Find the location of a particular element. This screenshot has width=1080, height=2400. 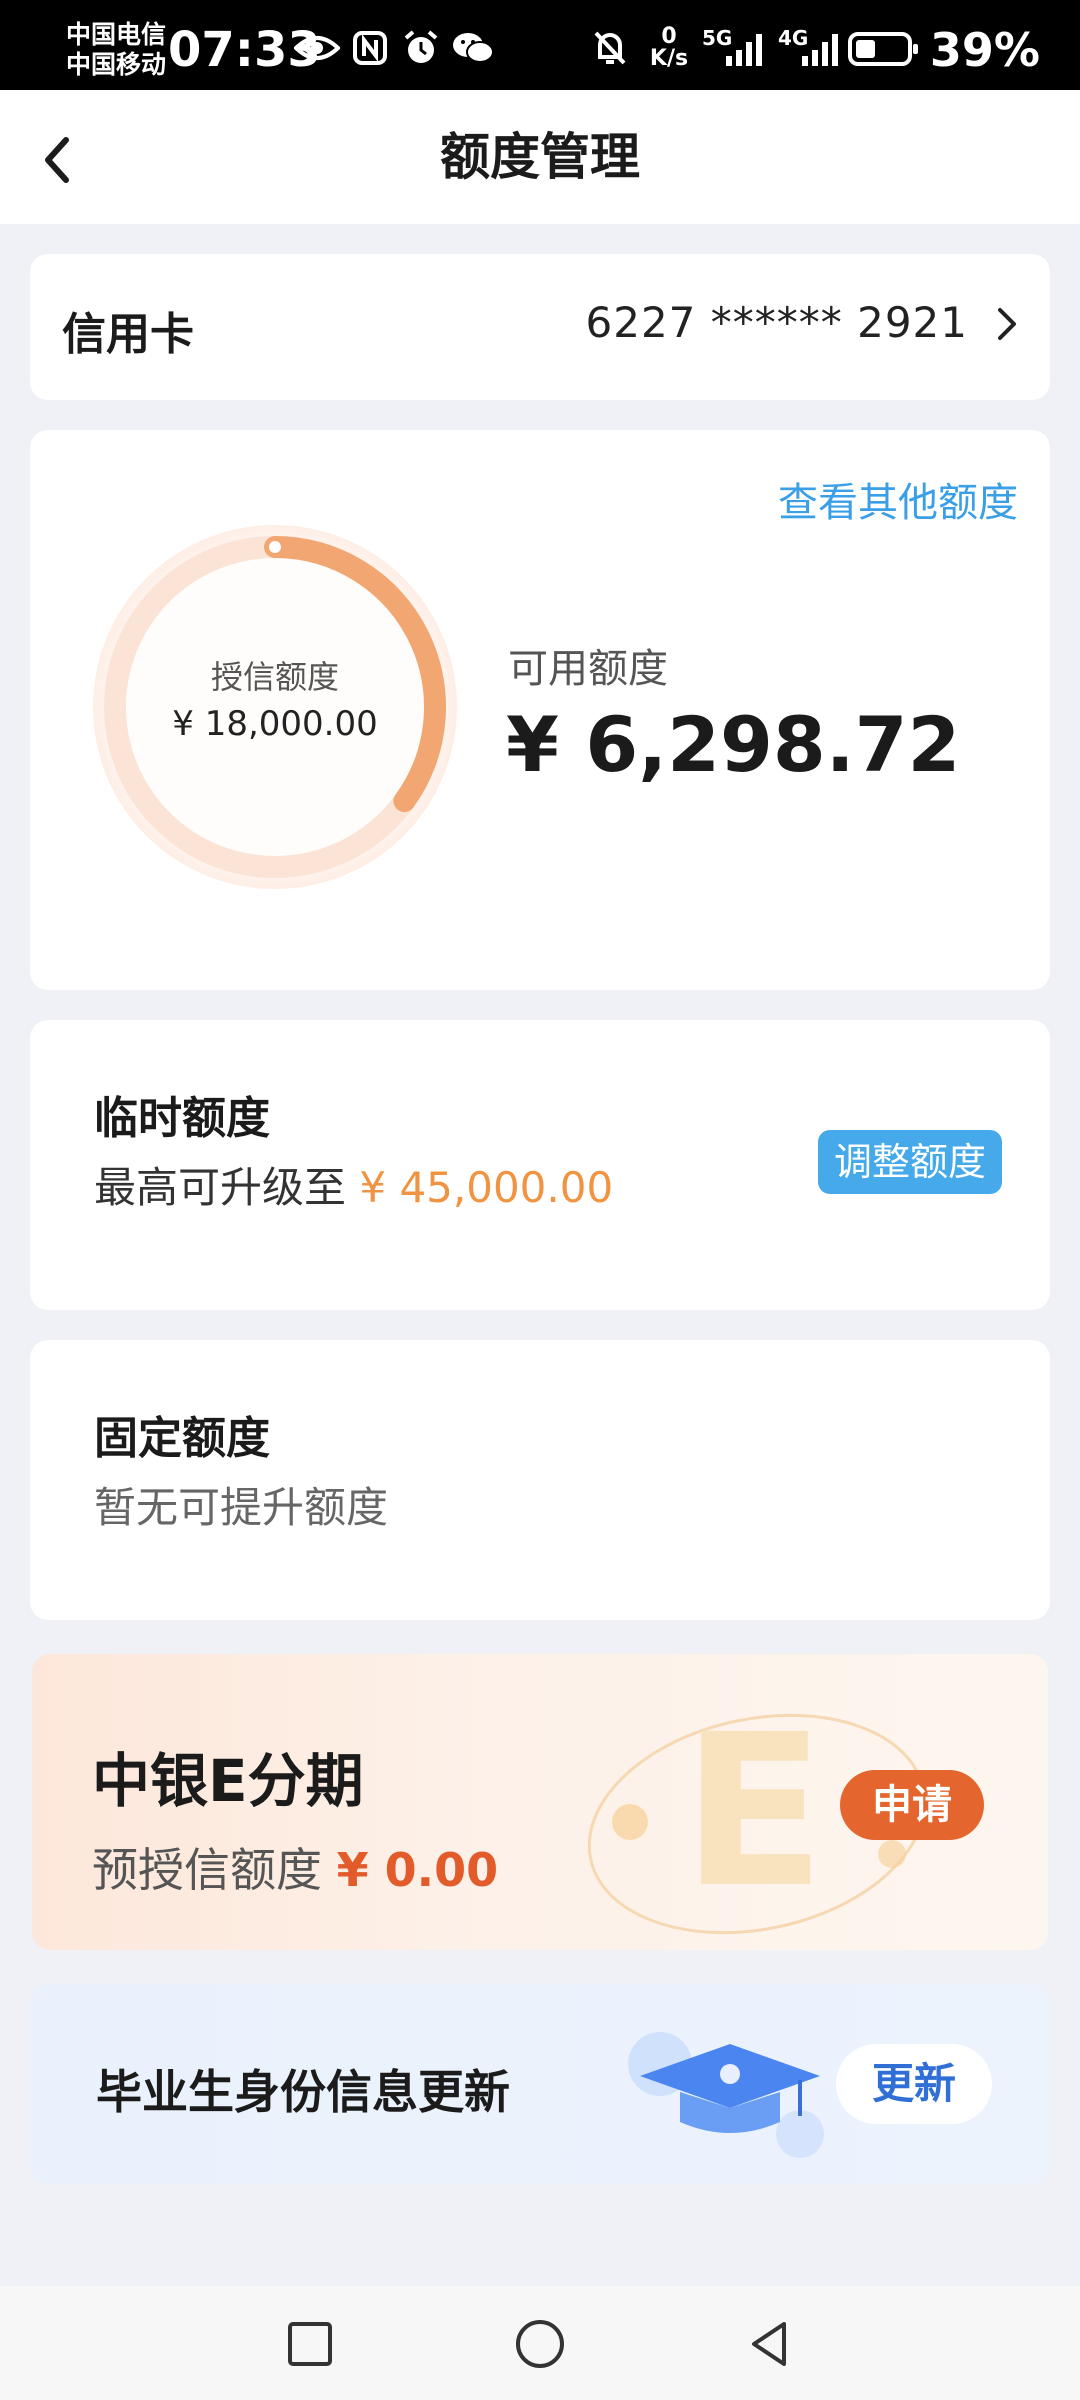

battery-icon is located at coordinates (883, 49).